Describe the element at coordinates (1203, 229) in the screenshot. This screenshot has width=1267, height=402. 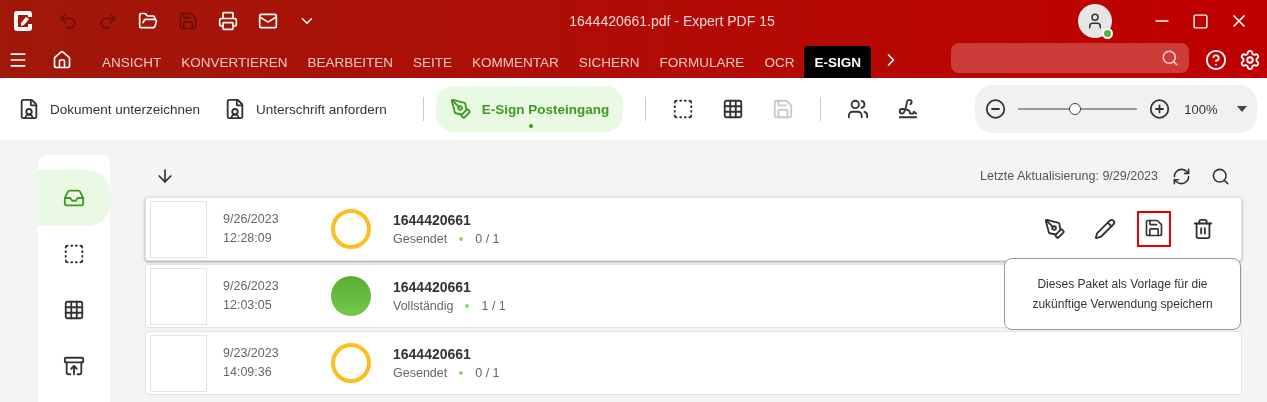
I see `trash-icon` at that location.